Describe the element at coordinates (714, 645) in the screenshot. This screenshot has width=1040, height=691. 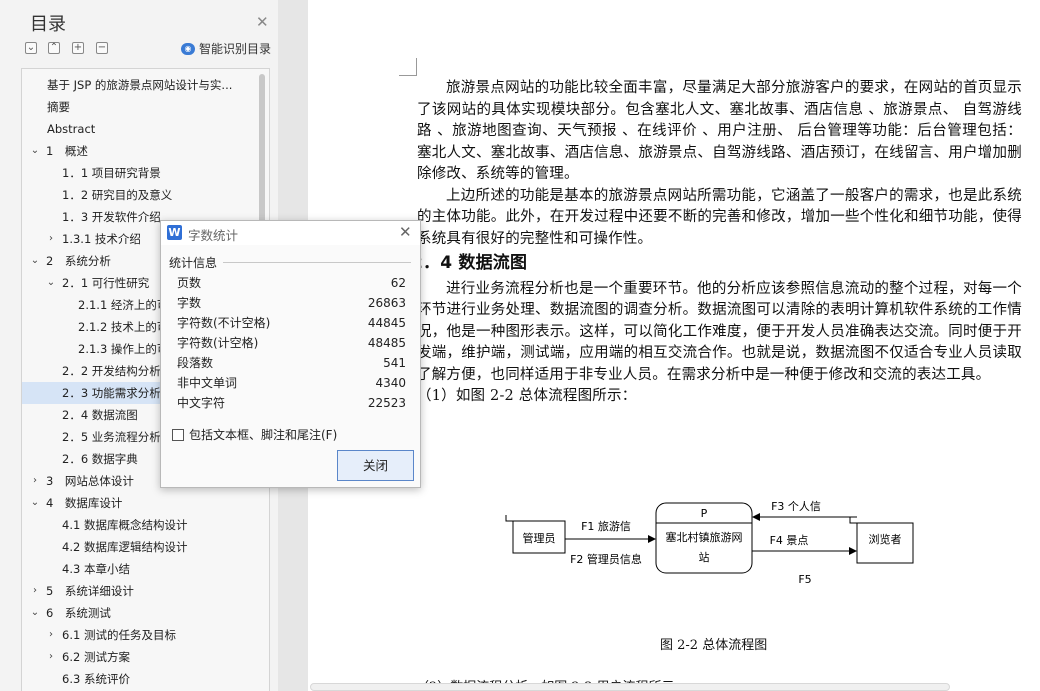
I see `figure-caption: 图 2-2 总体流程图` at that location.